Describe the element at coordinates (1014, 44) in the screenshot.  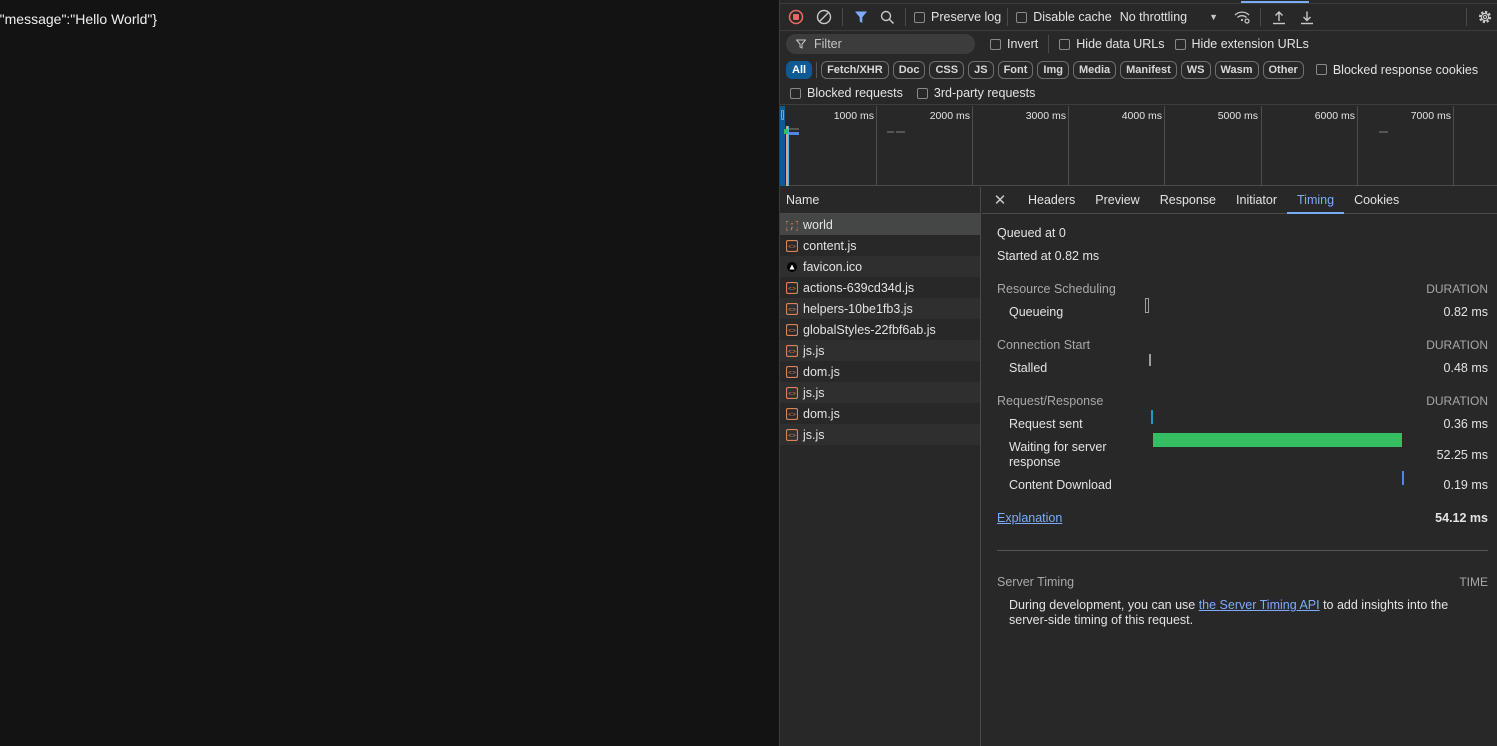
I see `invert-checkbox: Invert` at that location.